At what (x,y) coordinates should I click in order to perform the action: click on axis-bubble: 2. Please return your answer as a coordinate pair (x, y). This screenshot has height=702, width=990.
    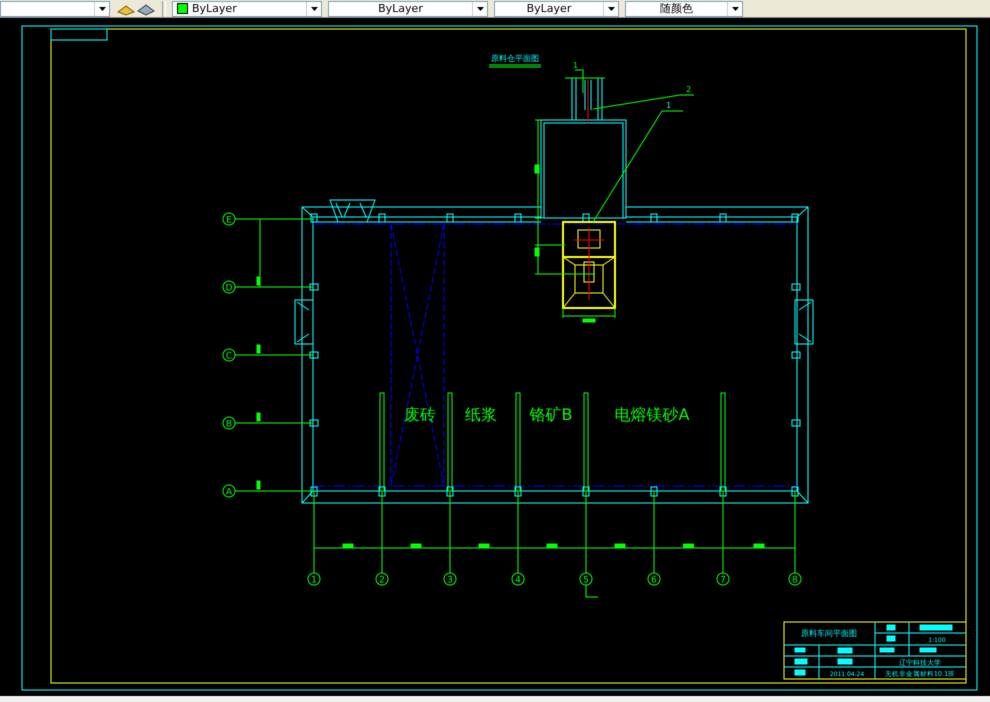
    Looking at the image, I should click on (382, 579).